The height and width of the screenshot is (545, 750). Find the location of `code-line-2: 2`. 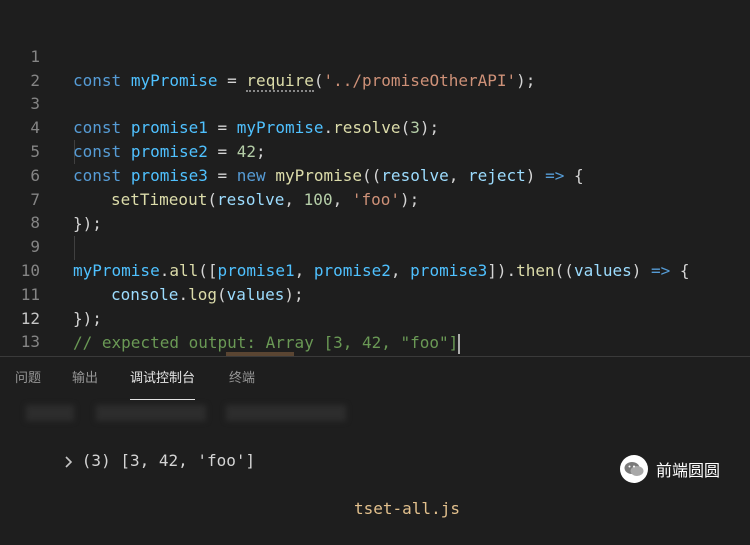

code-line-2: 2 is located at coordinates (375, 67).